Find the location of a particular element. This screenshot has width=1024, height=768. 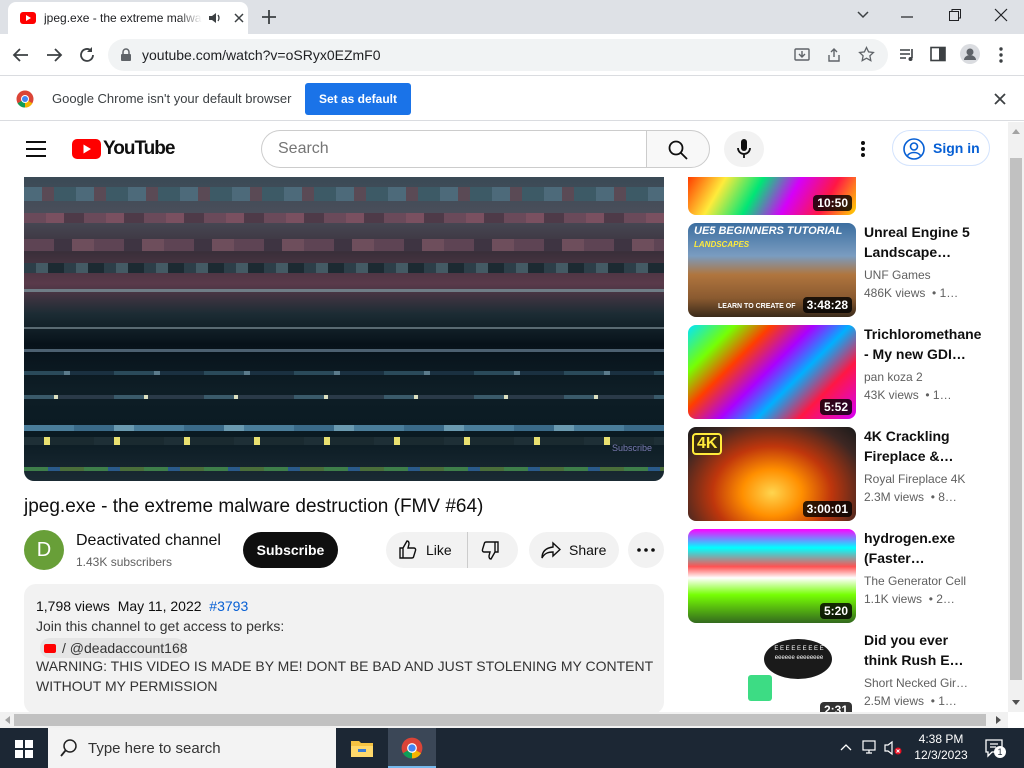

subscribe-button: Subscribe is located at coordinates (290, 550).